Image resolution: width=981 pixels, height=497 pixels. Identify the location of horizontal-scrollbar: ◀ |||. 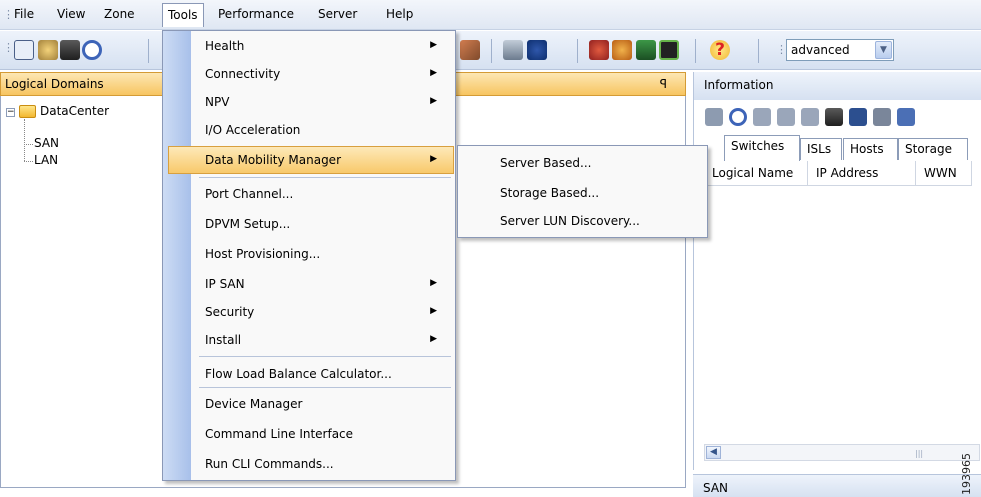
(842, 452).